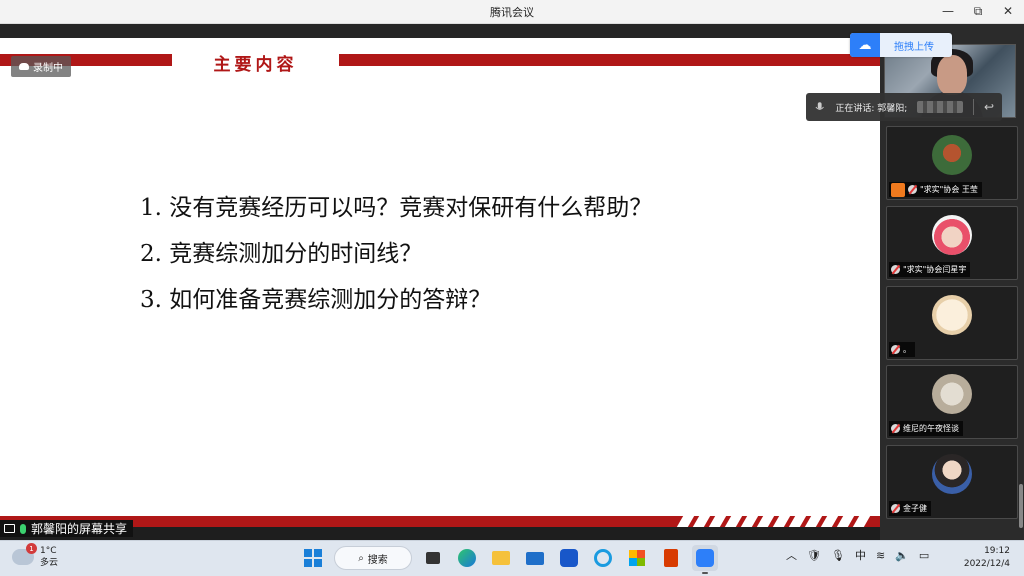 The width and height of the screenshot is (1024, 576). I want to click on participant-tile: 金子健, so click(952, 482).